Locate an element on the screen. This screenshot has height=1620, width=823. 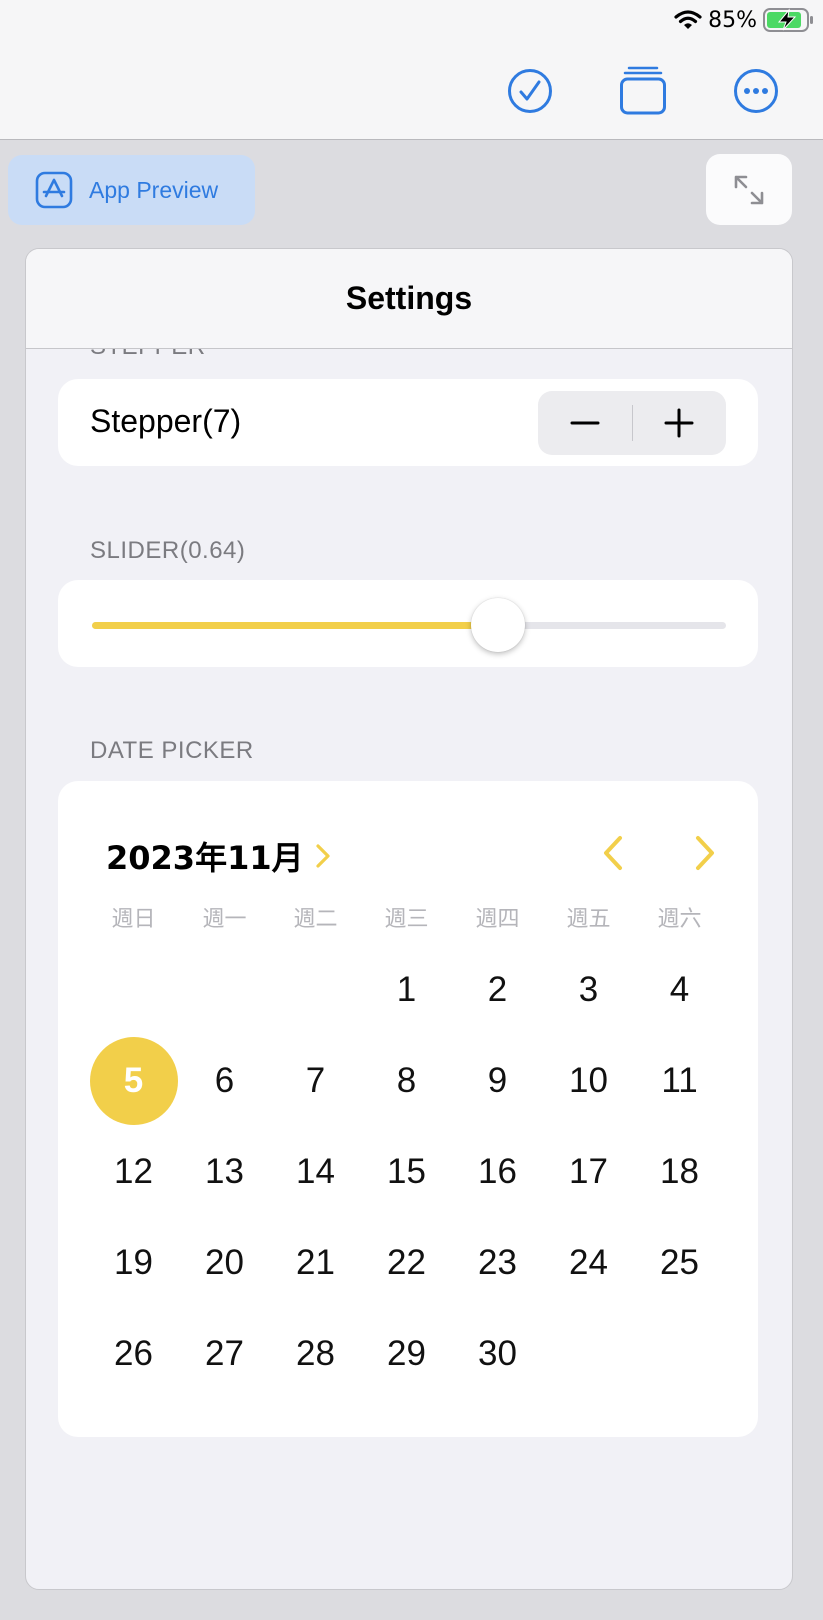
calendar-day: 8 is located at coordinates (406, 1080).